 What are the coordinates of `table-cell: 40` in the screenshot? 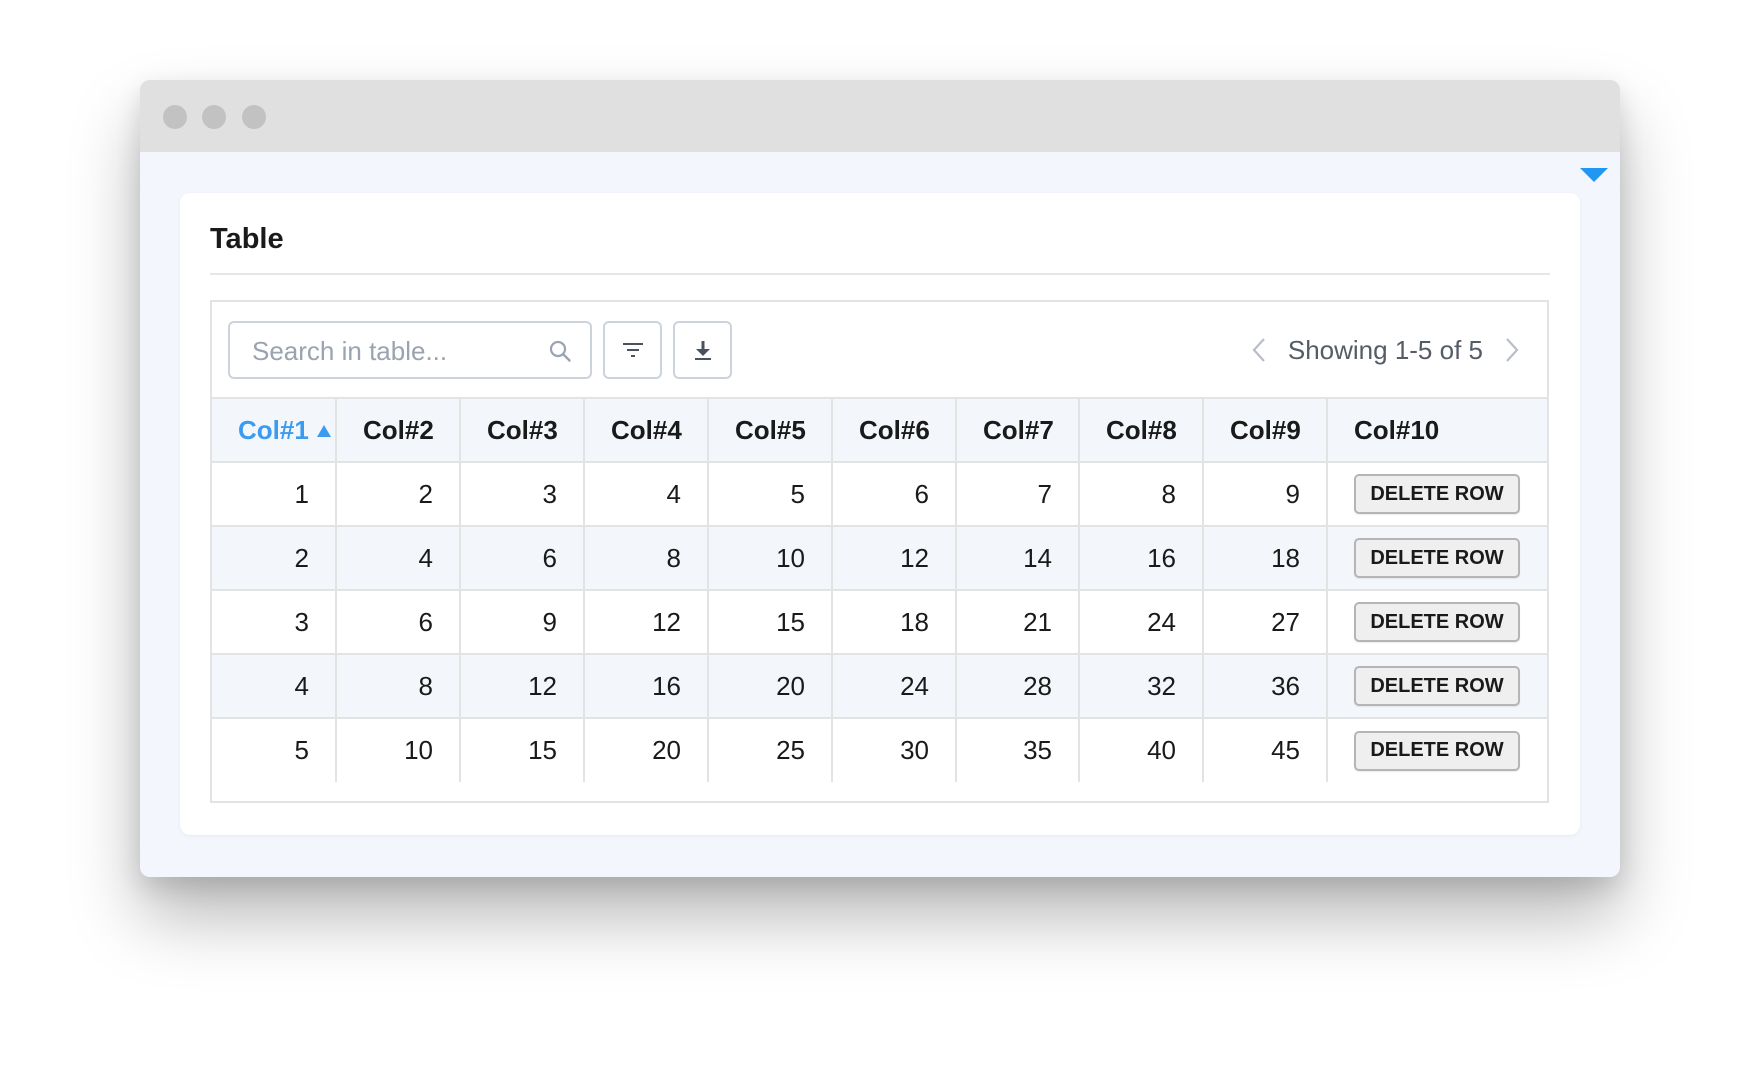 It's located at (1141, 749).